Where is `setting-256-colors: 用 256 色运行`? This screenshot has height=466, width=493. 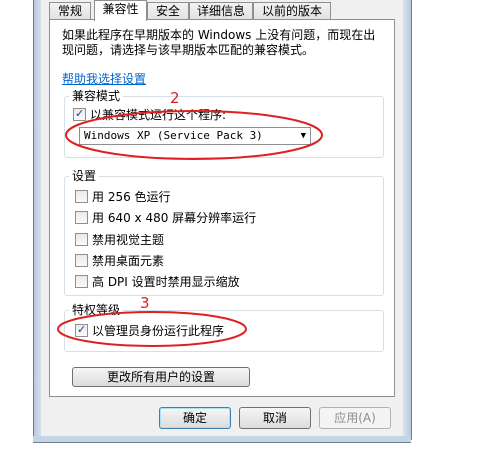
setting-256-colors: 用 256 色运行 is located at coordinates (123, 197).